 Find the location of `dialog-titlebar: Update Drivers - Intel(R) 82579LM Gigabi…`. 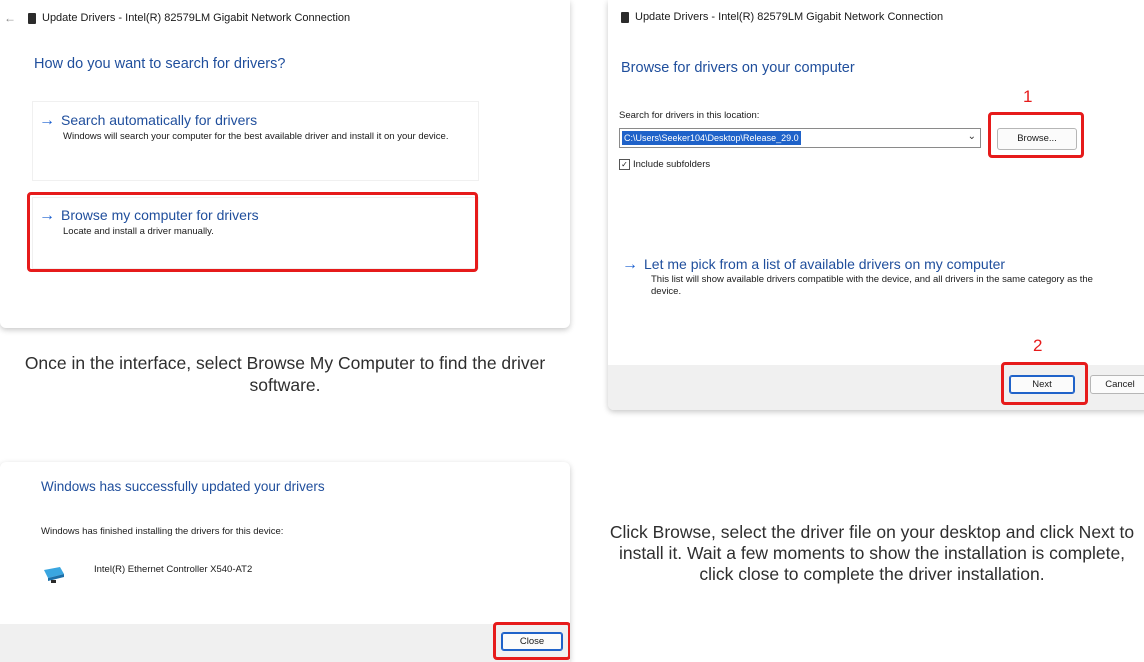

dialog-titlebar: Update Drivers - Intel(R) 82579LM Gigabi… is located at coordinates (782, 17).